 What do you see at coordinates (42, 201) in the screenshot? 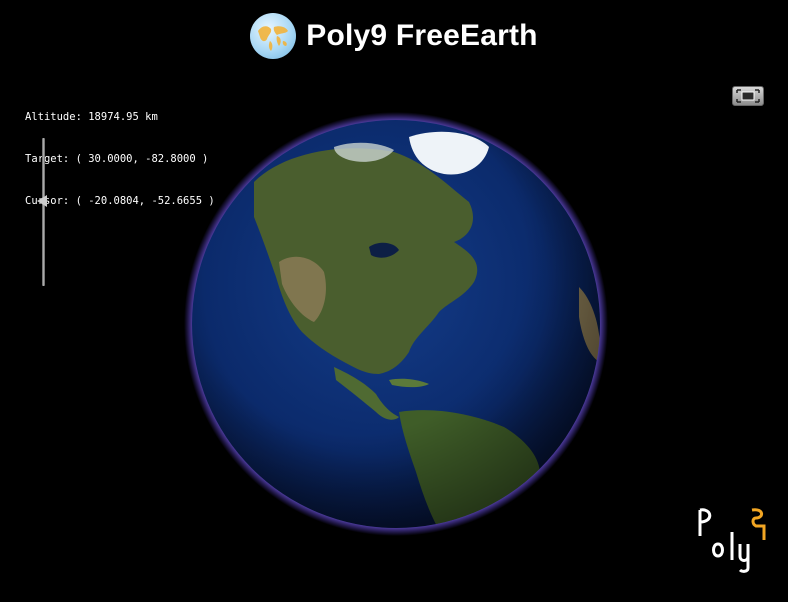
I see `zoom-slider-thumb` at bounding box center [42, 201].